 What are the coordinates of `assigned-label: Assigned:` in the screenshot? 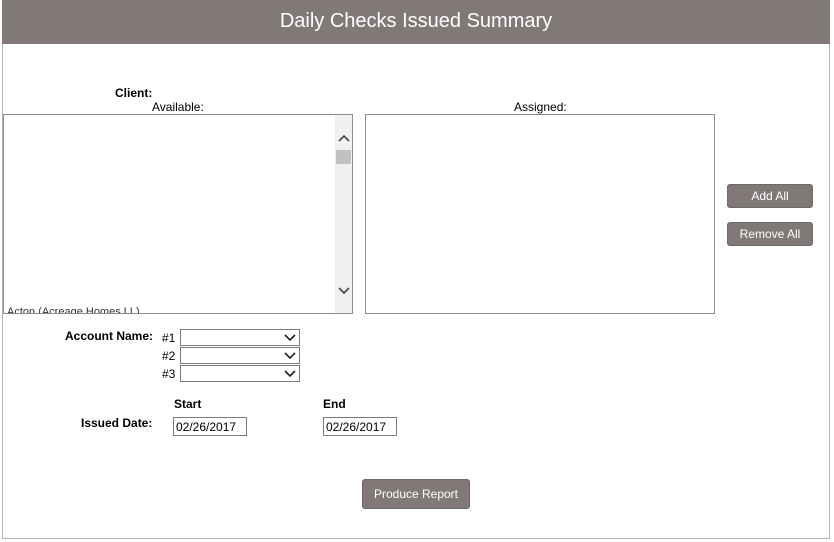 It's located at (540, 107).